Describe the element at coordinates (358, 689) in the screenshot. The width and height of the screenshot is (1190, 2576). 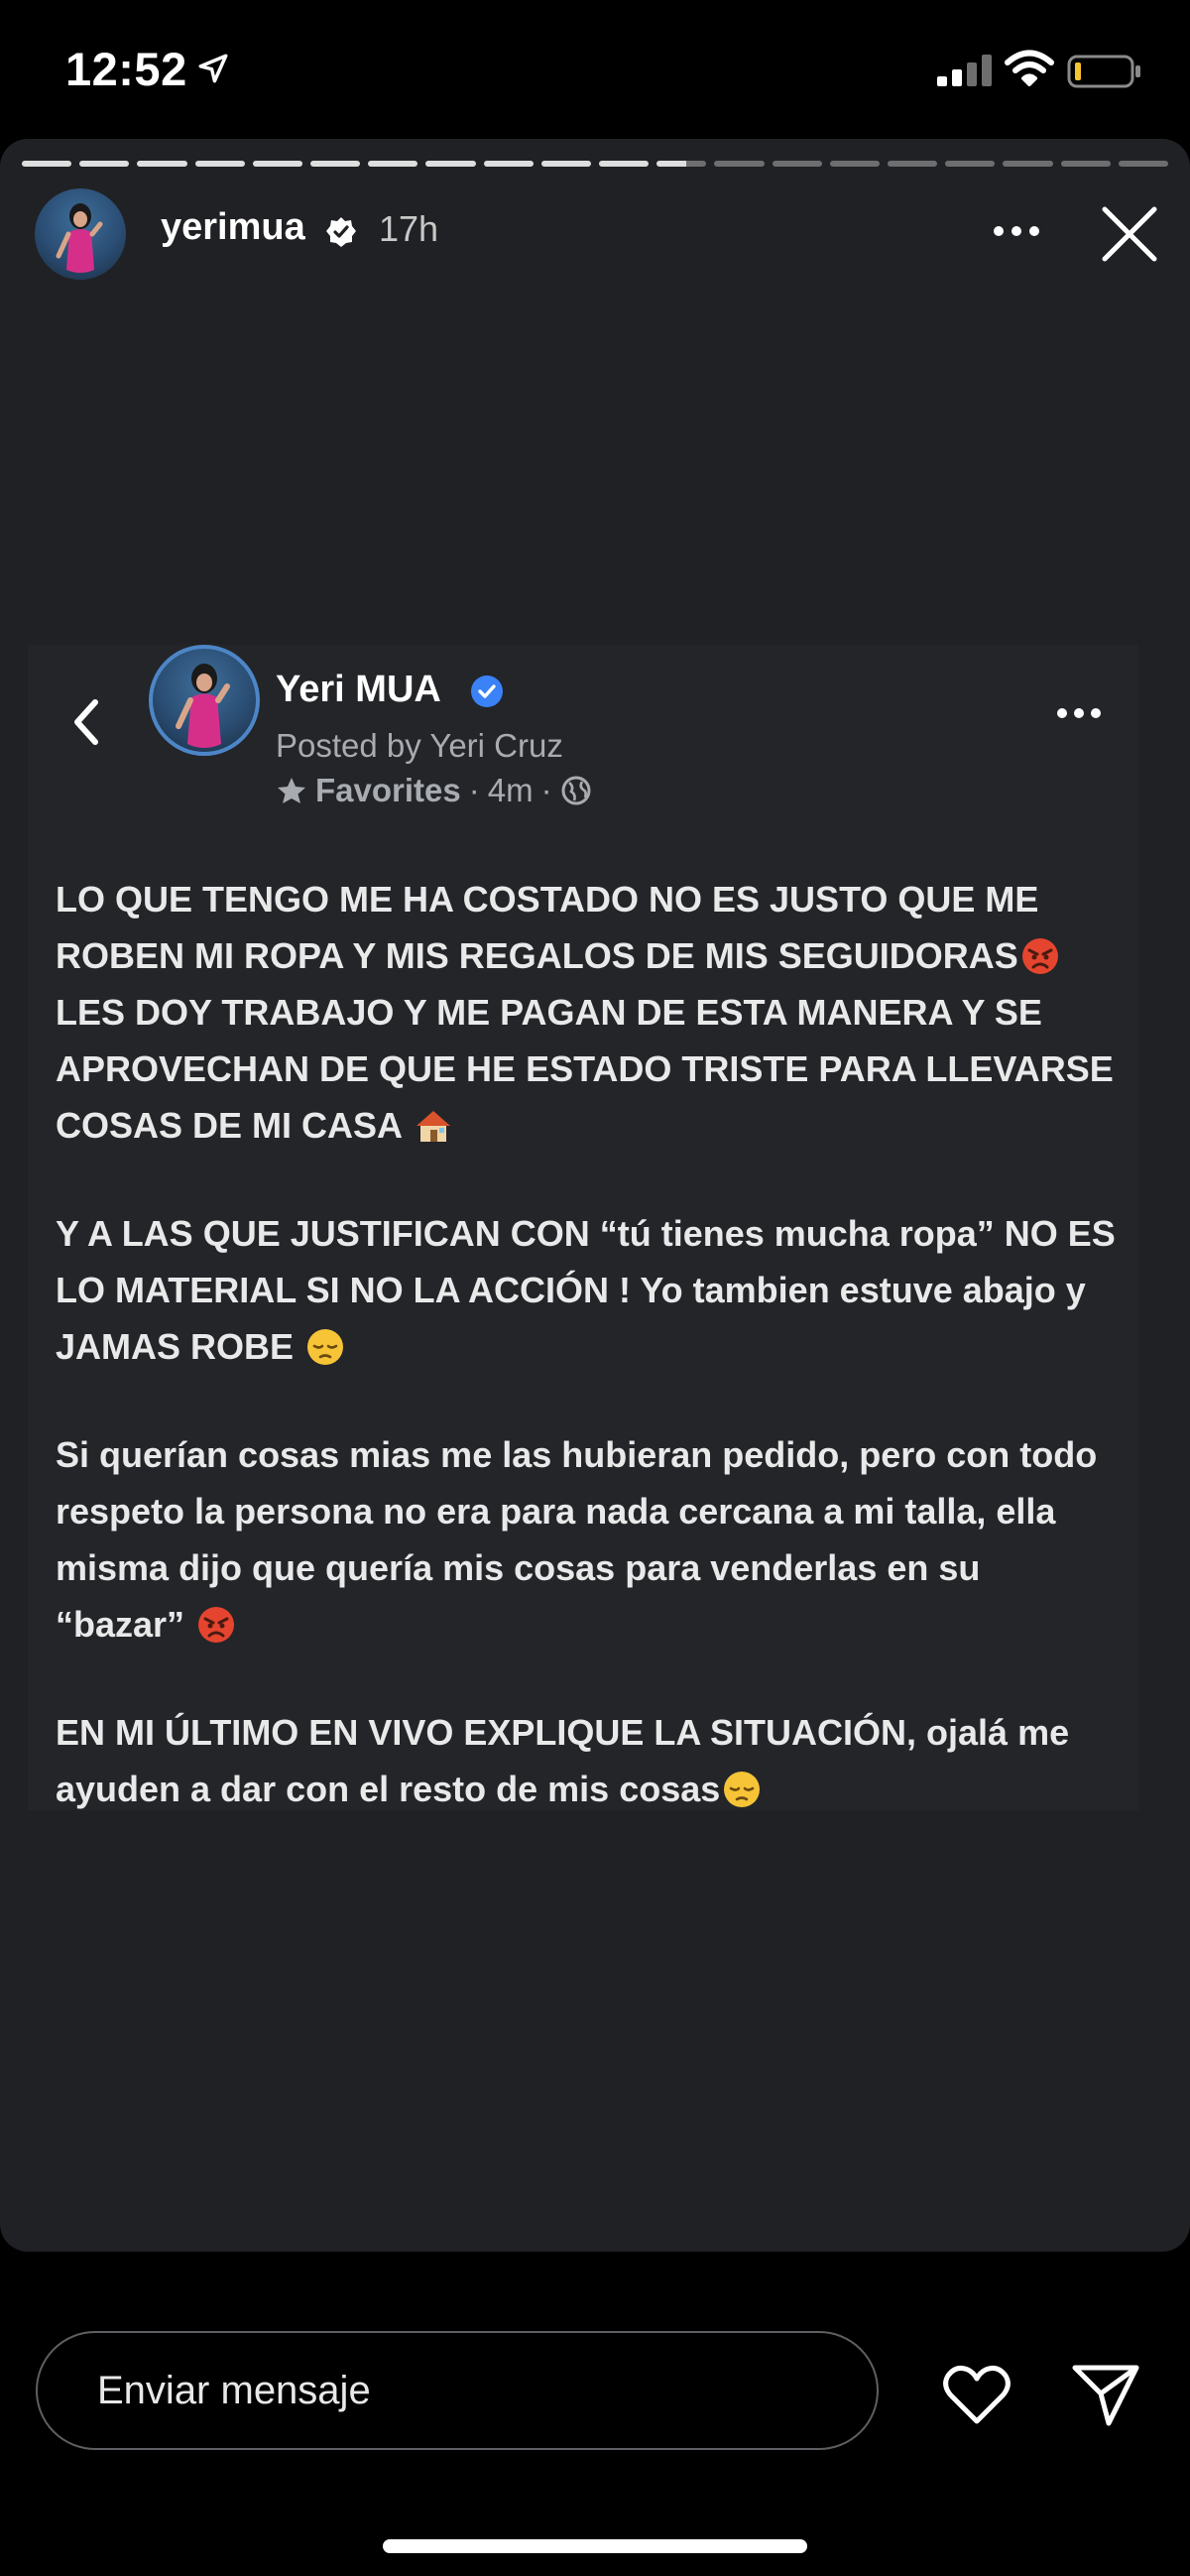
I see `post-page-name: Yeri MUA` at that location.